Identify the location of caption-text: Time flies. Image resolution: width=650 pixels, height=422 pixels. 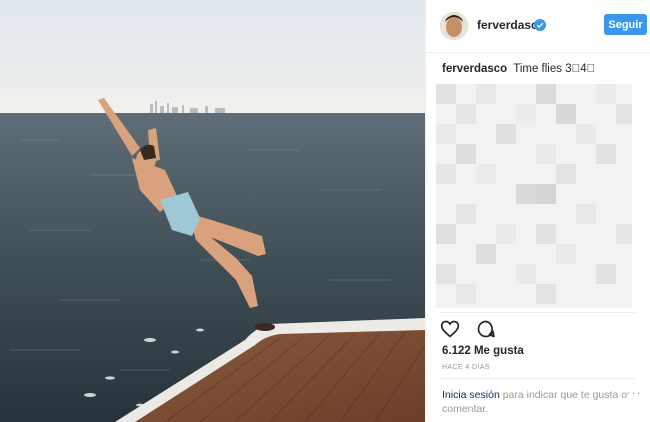
(537, 69).